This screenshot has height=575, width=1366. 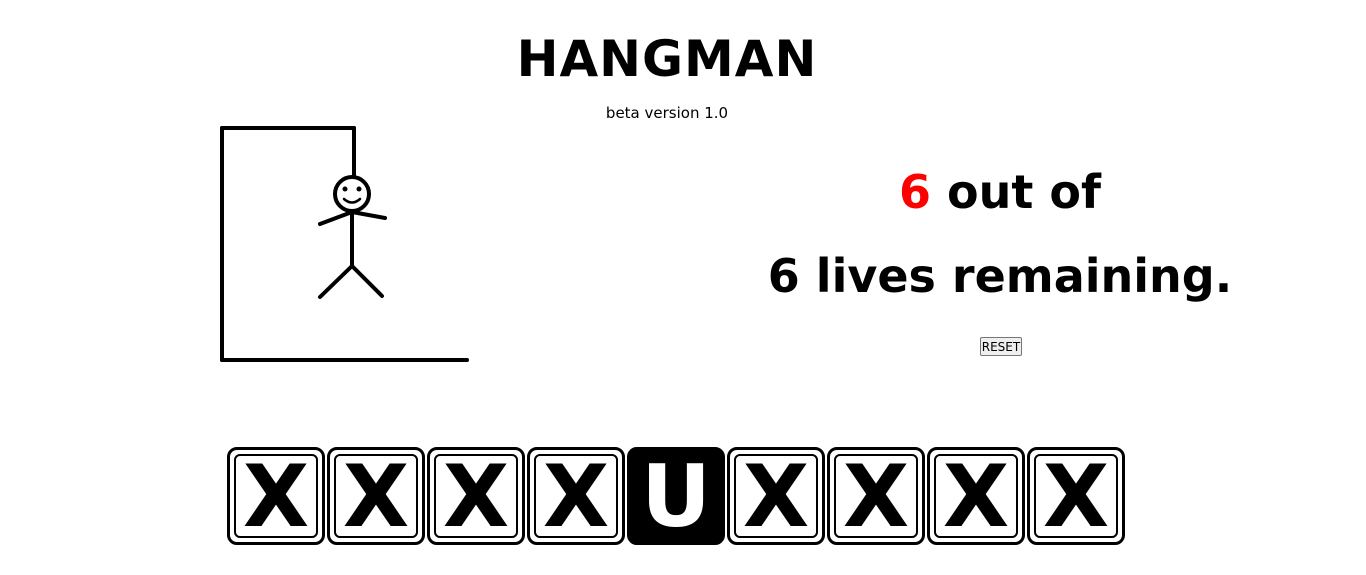 What do you see at coordinates (368, 215) in the screenshot?
I see `hangman-right-arm` at bounding box center [368, 215].